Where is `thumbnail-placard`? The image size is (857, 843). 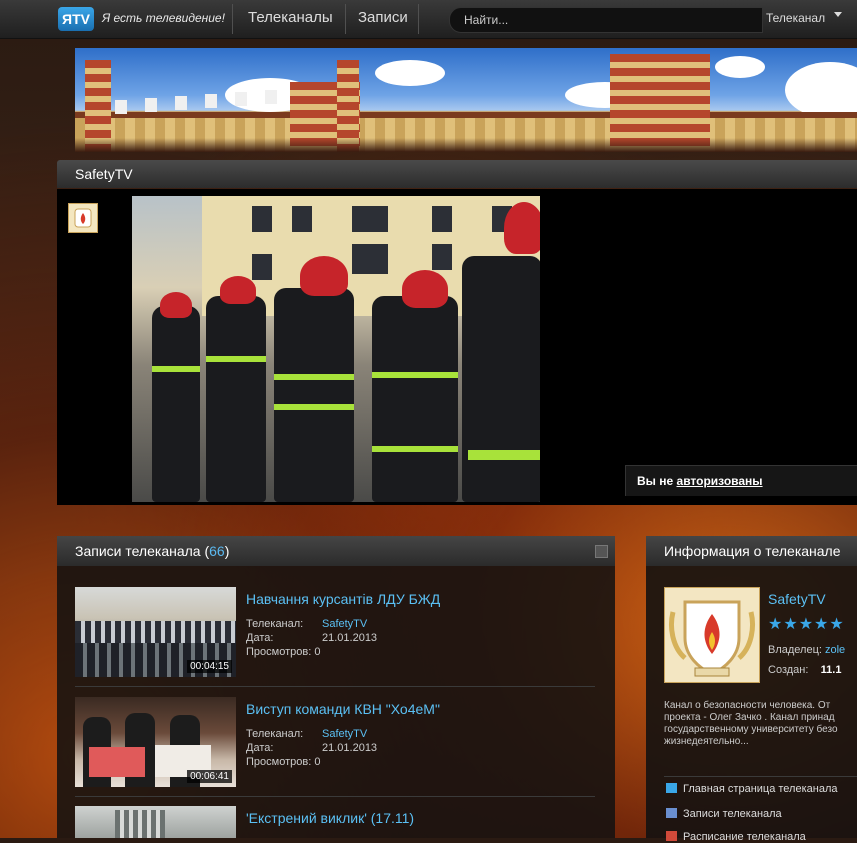
thumbnail-placard is located at coordinates (117, 762).